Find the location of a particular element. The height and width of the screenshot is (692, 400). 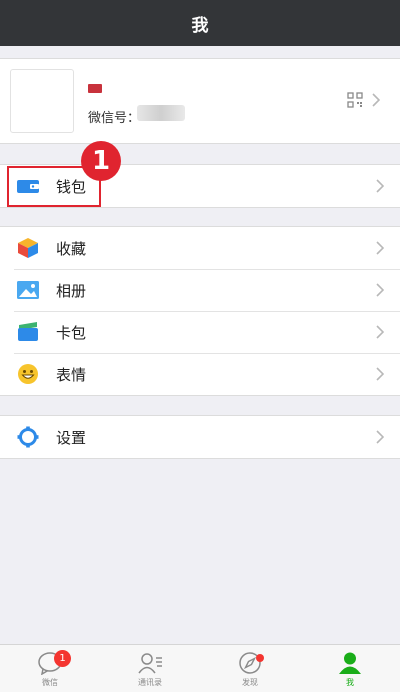

wechat-id-label: 微信号： is located at coordinates (114, 118).